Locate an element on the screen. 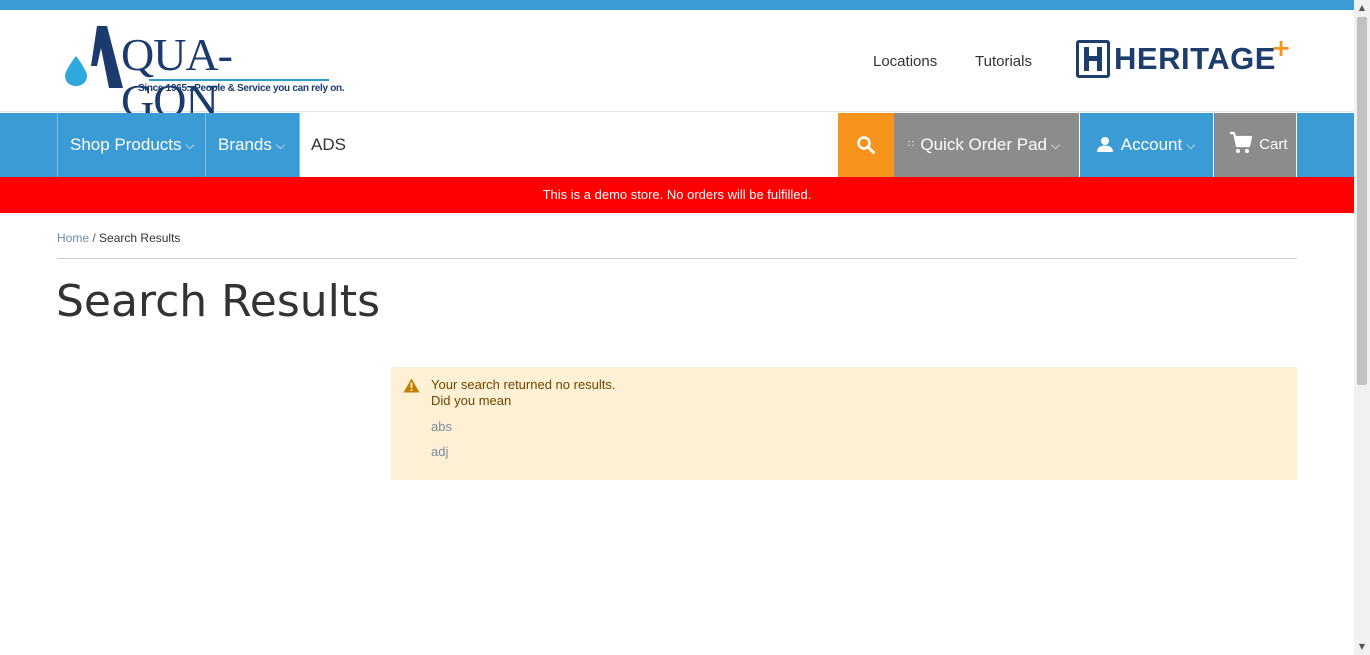 Image resolution: width=1370 pixels, height=655 pixels. heritage-plus-icon: + is located at coordinates (1281, 48).